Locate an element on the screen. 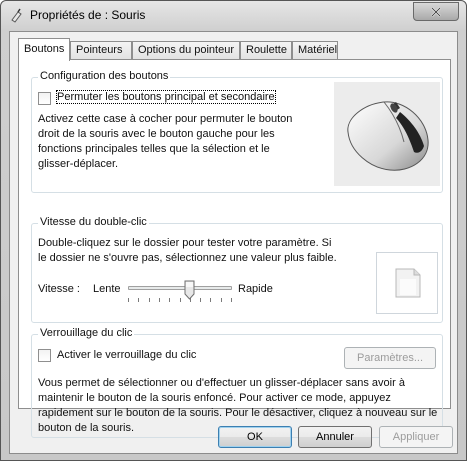 The height and width of the screenshot is (461, 467). test-folder-box is located at coordinates (407, 283).